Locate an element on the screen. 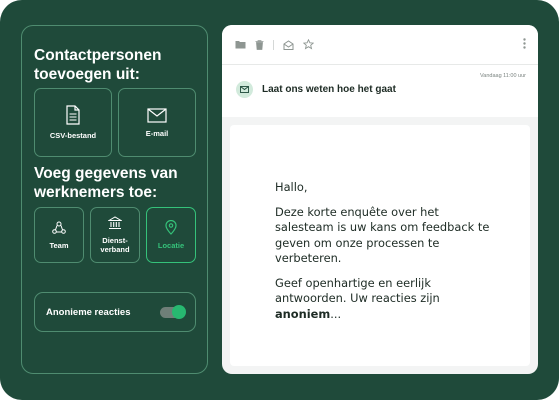  archive-icon is located at coordinates (288, 44).